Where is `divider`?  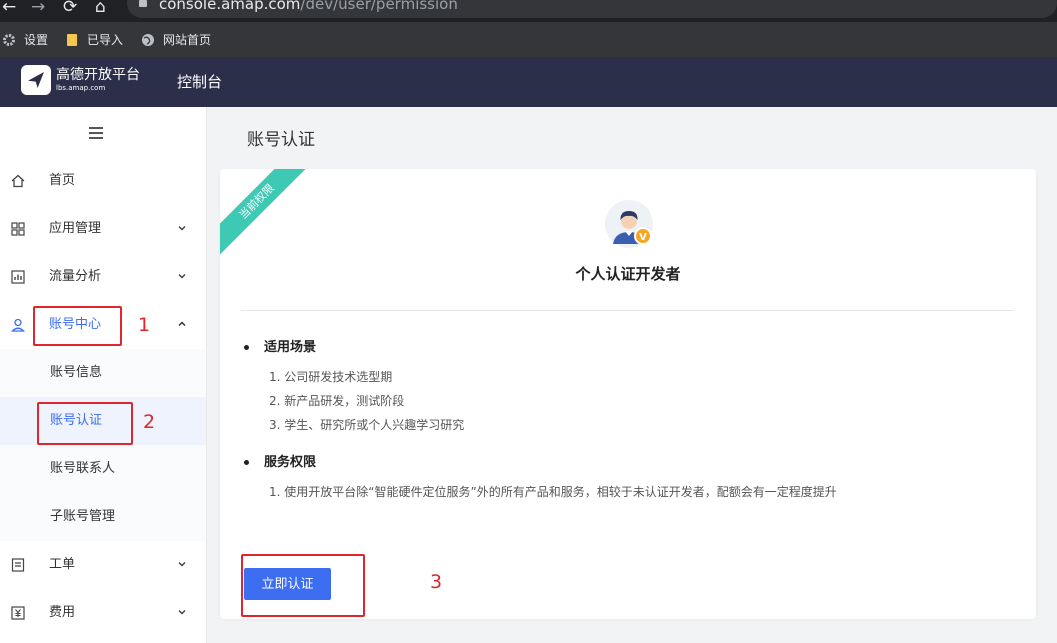 divider is located at coordinates (627, 310).